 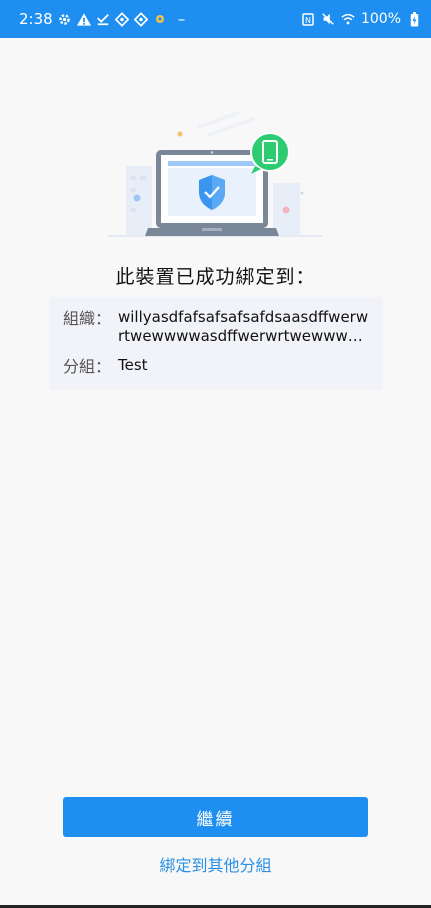 I want to click on org-label: 組織：, so click(x=87, y=318).